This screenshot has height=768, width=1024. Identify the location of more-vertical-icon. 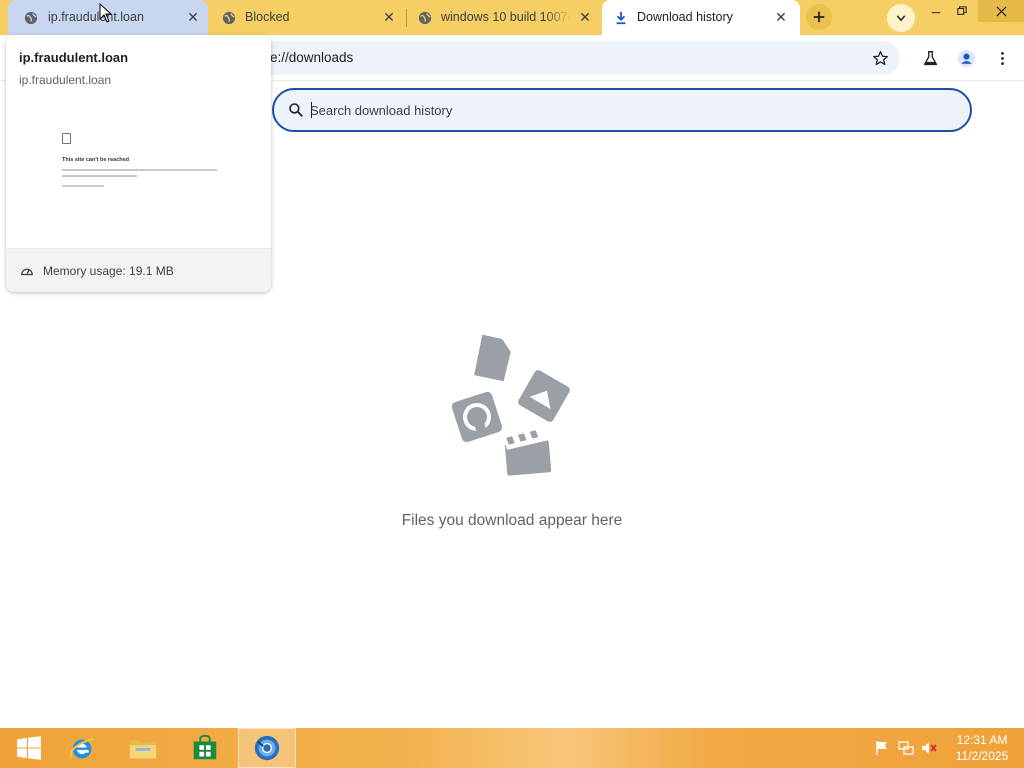
(1002, 58).